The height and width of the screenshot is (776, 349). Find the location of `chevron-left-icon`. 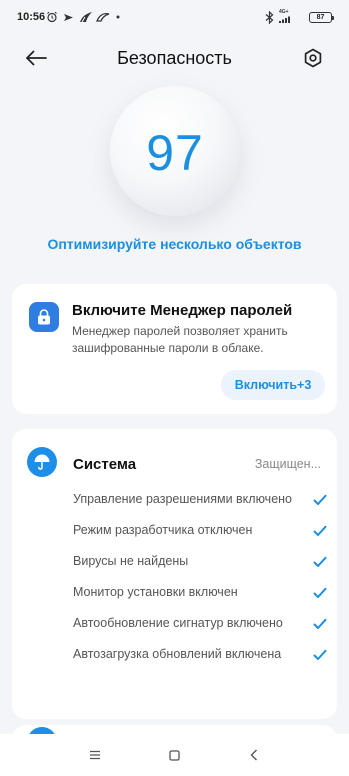

chevron-left-icon is located at coordinates (253, 755).